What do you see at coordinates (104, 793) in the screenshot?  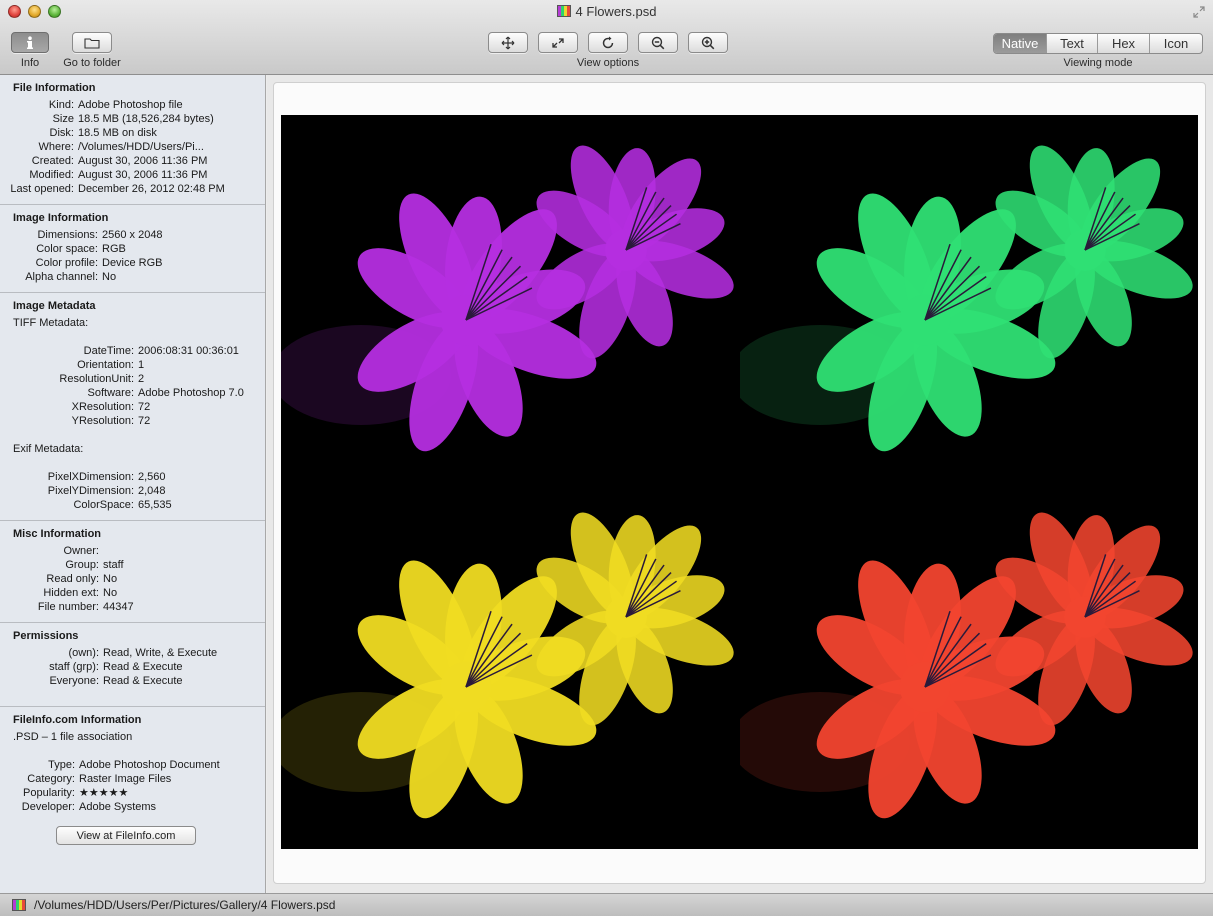 I see `info-value: ★★★★★` at bounding box center [104, 793].